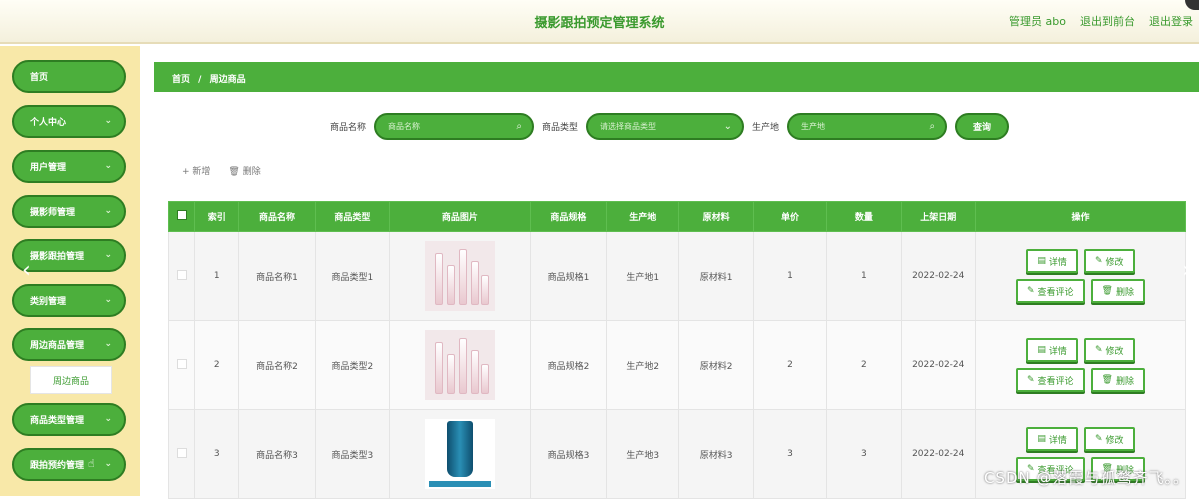  I want to click on add-button: + 新增, so click(196, 170).